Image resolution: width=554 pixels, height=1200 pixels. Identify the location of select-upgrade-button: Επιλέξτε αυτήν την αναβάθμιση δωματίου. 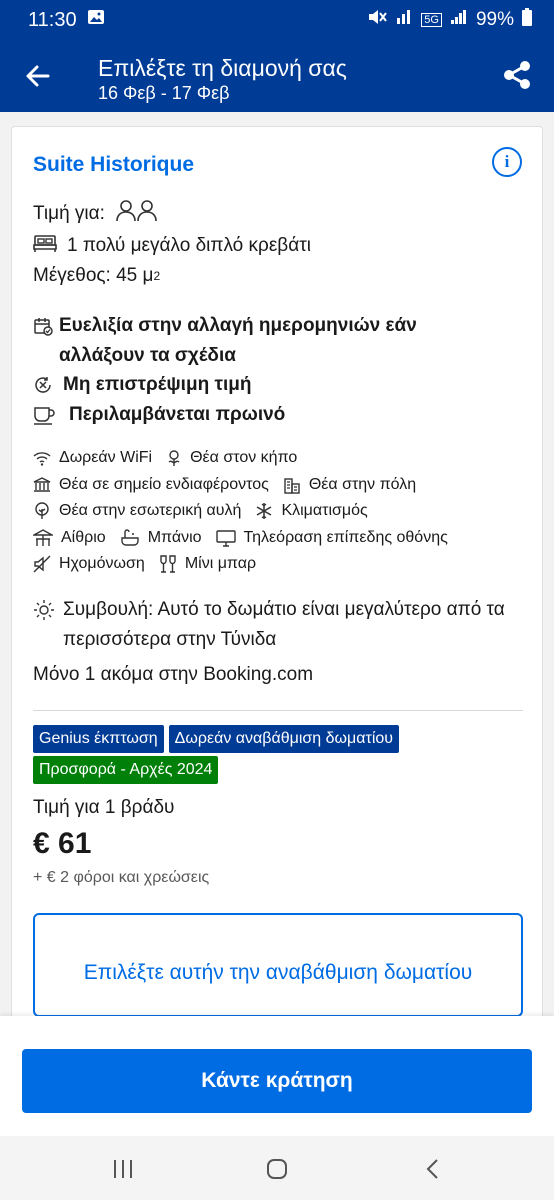
(278, 965).